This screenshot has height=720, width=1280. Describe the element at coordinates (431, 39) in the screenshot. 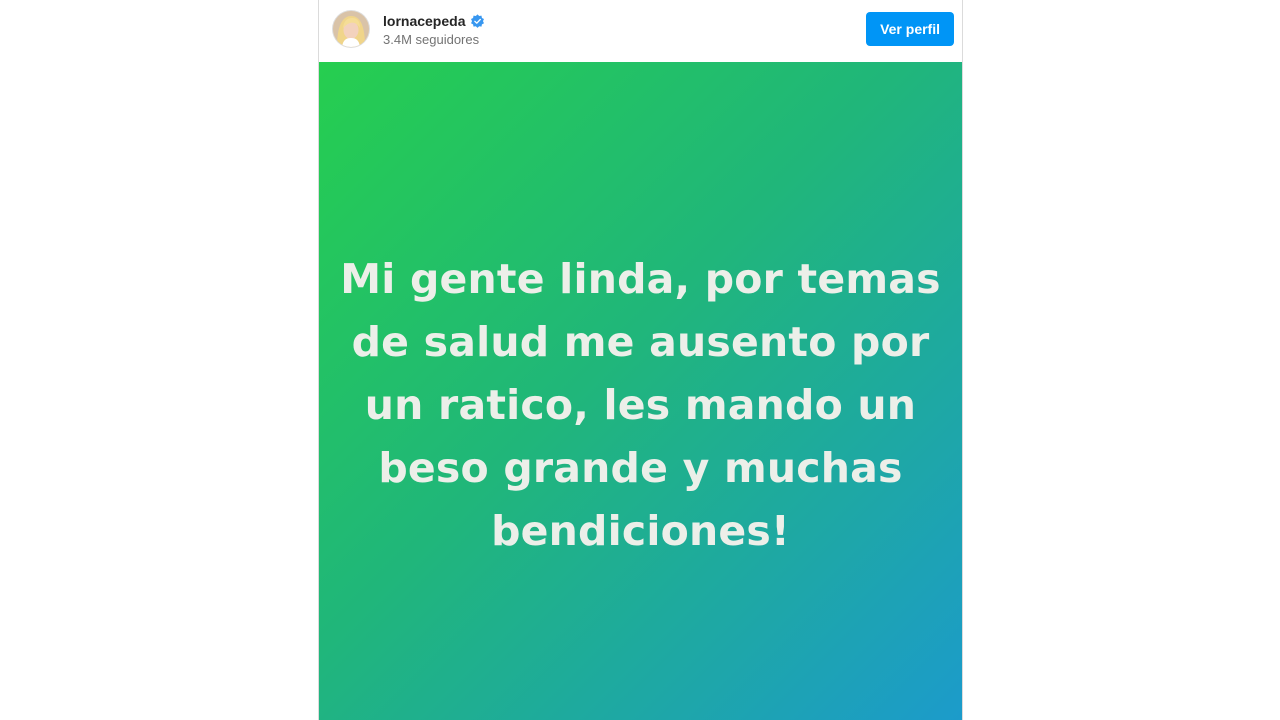

I see `follower-count: 3.4M seguidores` at that location.